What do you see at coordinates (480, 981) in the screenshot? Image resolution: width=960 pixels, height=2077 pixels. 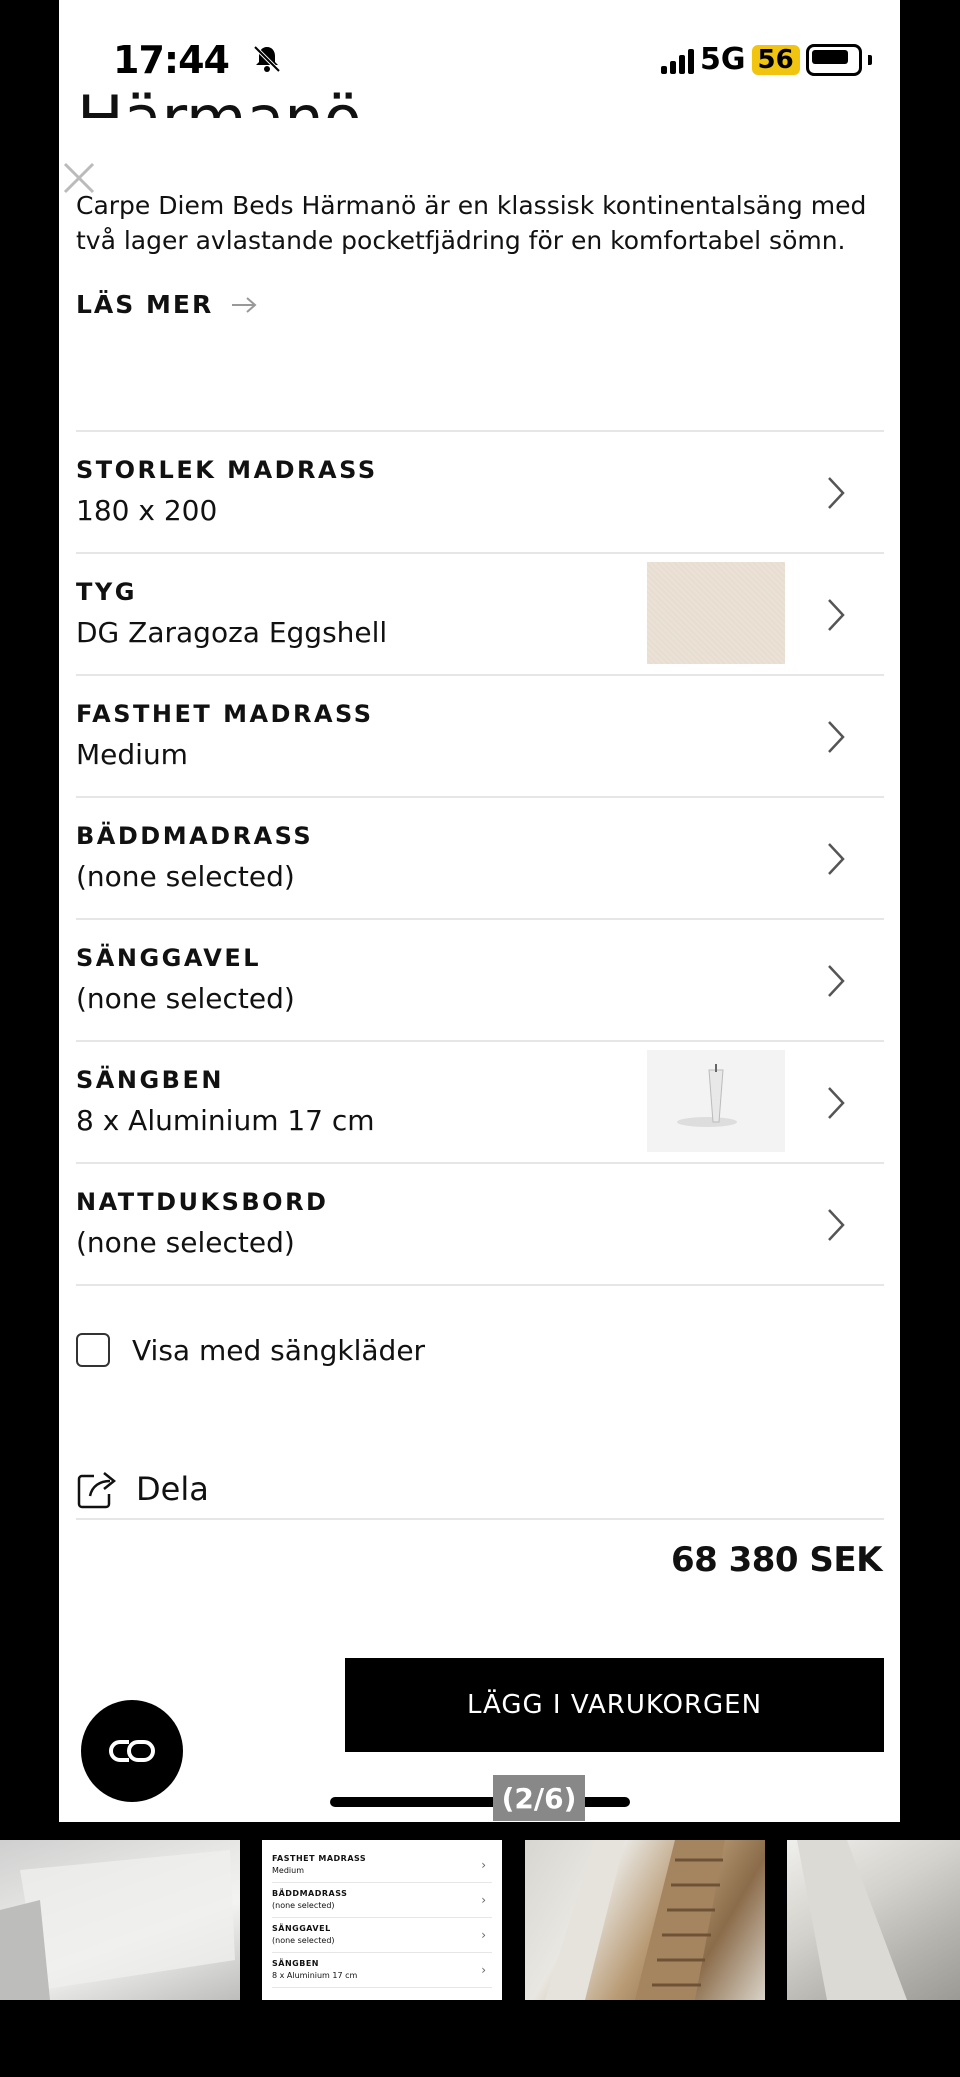 I see `option-headboard: SÄNGGAVEL (none selected)` at bounding box center [480, 981].